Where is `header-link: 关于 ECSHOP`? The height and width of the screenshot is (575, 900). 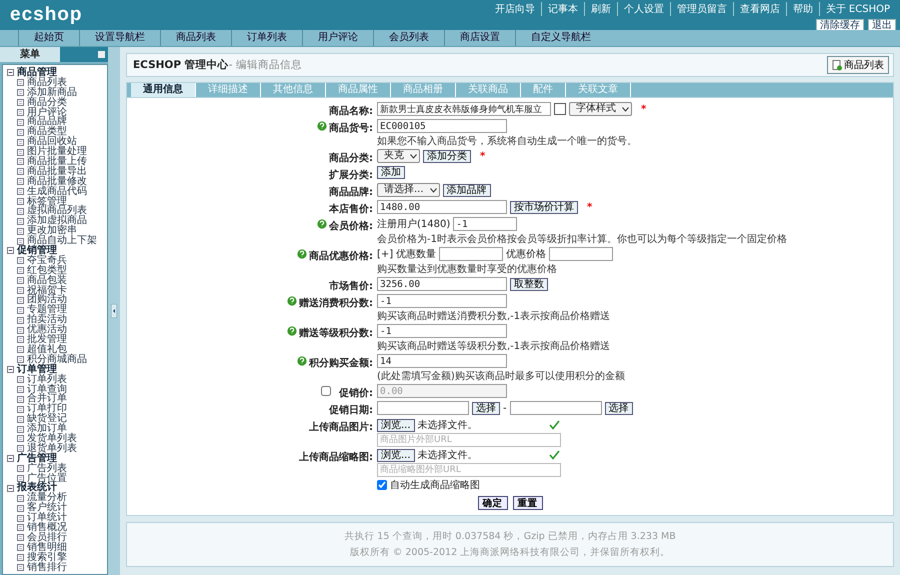
header-link: 关于 ECSHOP is located at coordinates (857, 9).